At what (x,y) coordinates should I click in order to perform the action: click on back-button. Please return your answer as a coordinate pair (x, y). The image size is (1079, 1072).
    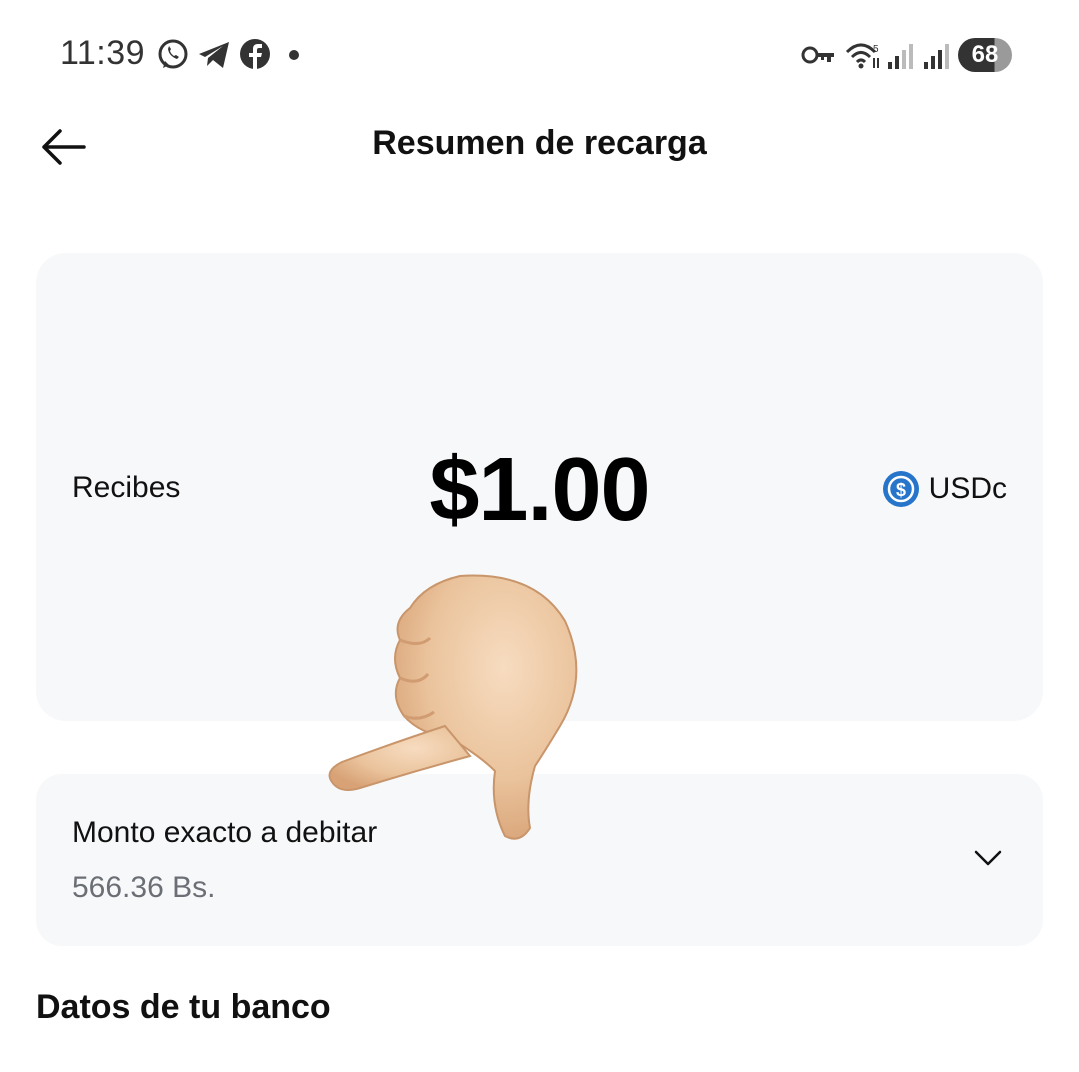
    Looking at the image, I should click on (63, 147).